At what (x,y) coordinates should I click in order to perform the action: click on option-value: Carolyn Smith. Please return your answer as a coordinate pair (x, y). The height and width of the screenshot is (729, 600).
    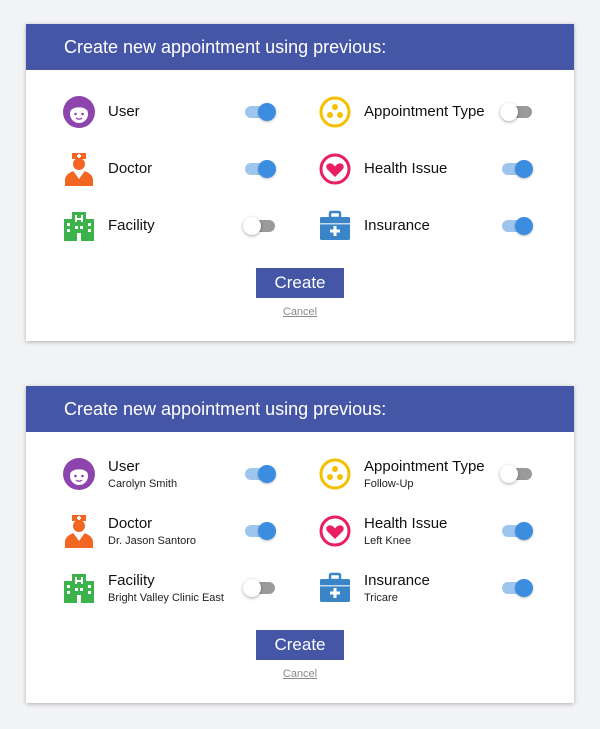
    Looking at the image, I should click on (143, 484).